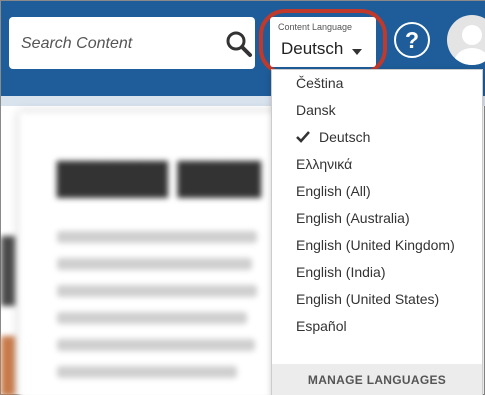  I want to click on language-option-label: Ελληνικά, so click(324, 164).